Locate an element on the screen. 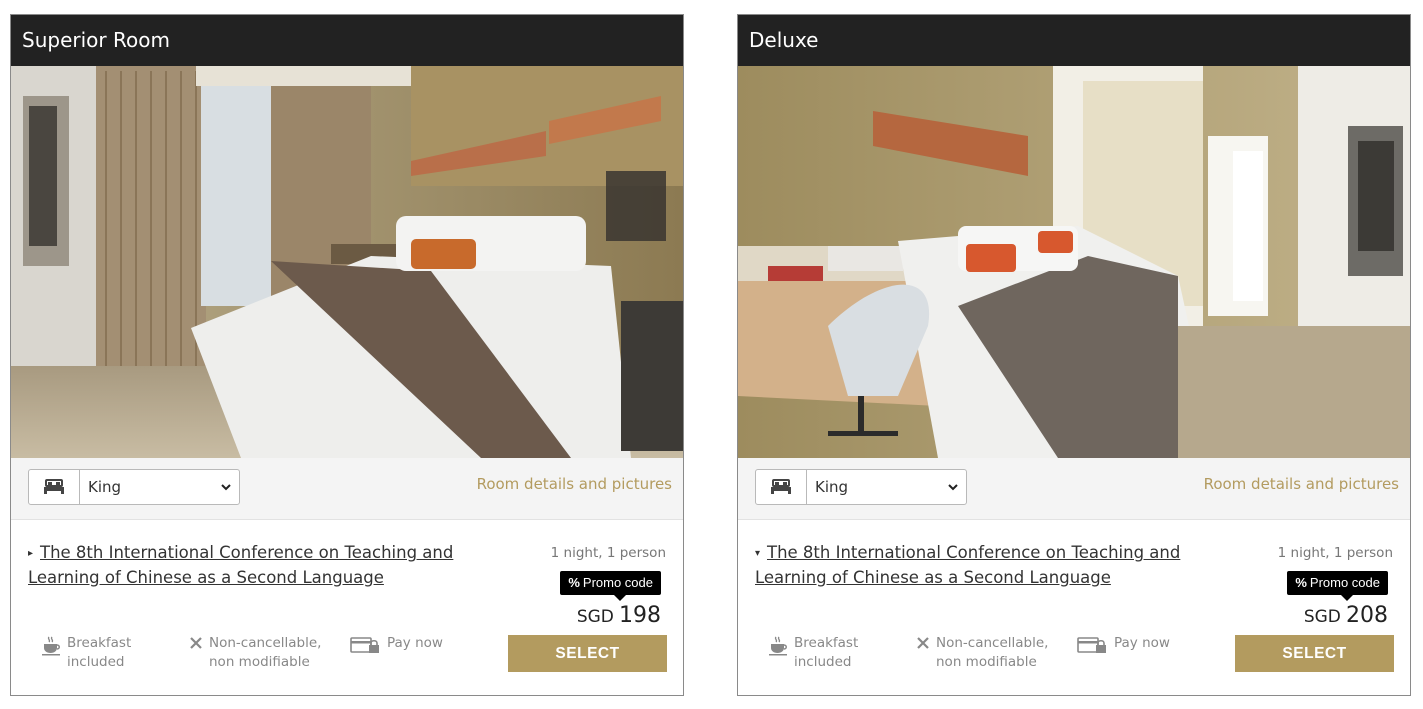 Image resolution: width=1423 pixels, height=709 pixels. price: SGD 198 is located at coordinates (619, 615).